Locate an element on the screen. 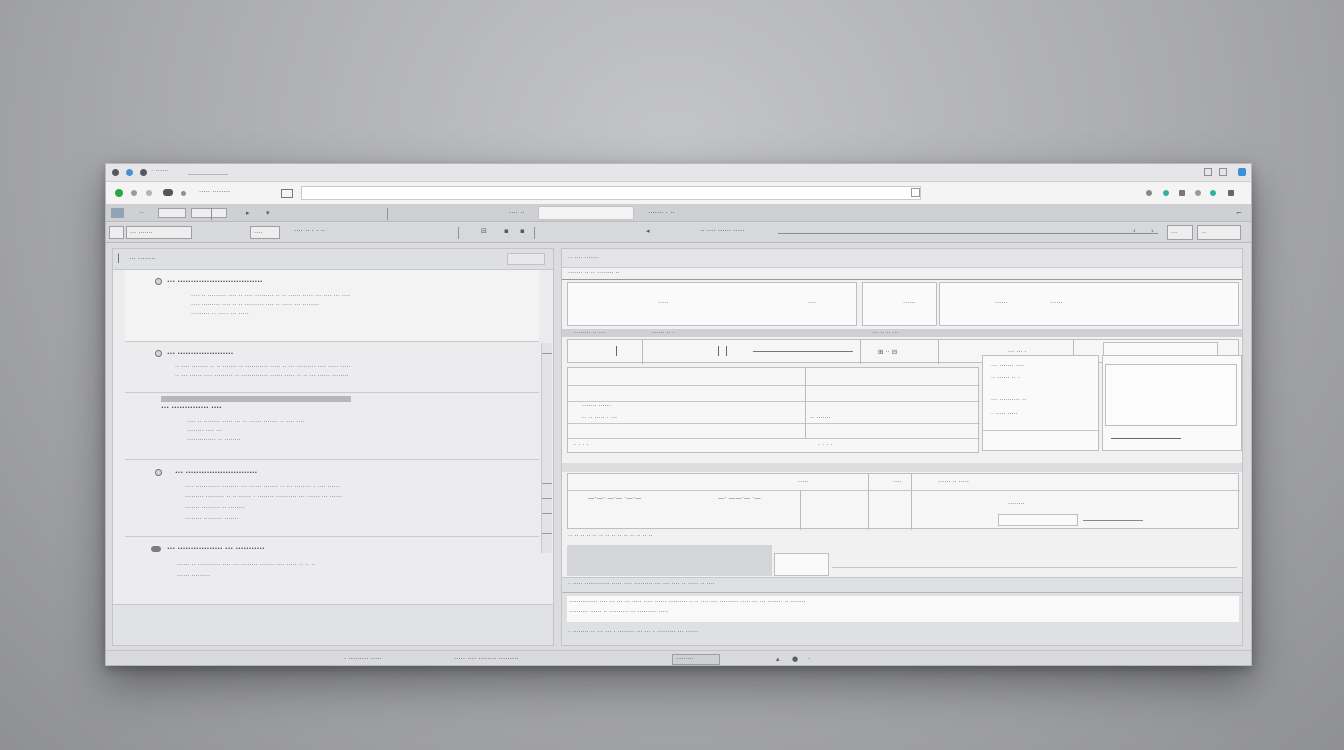  right-panel-title: ·· ···· ······· is located at coordinates (583, 258).